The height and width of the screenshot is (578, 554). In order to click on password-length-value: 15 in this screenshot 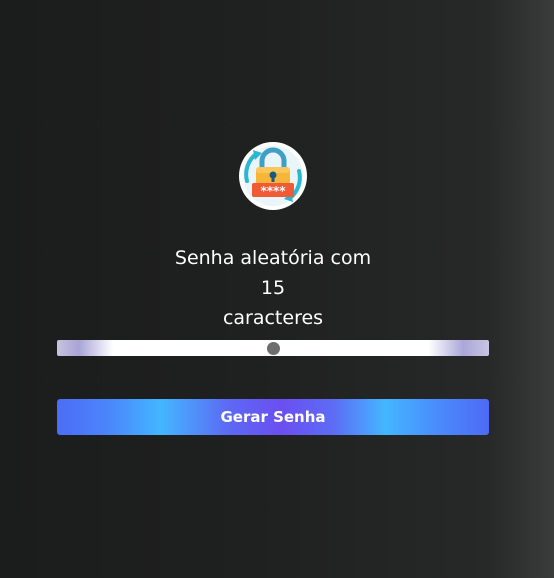, I will do `click(273, 288)`.